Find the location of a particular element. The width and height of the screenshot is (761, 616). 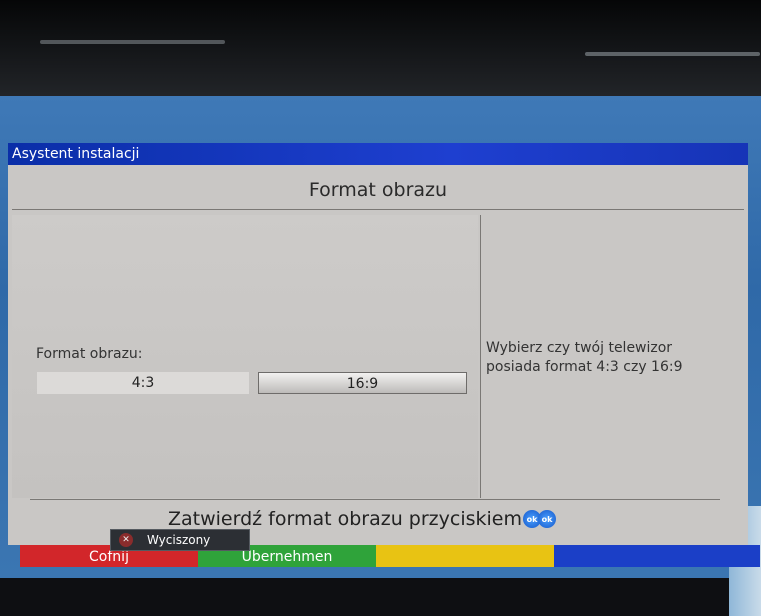

mute-popup: ✕ Wyciszony is located at coordinates (180, 540).